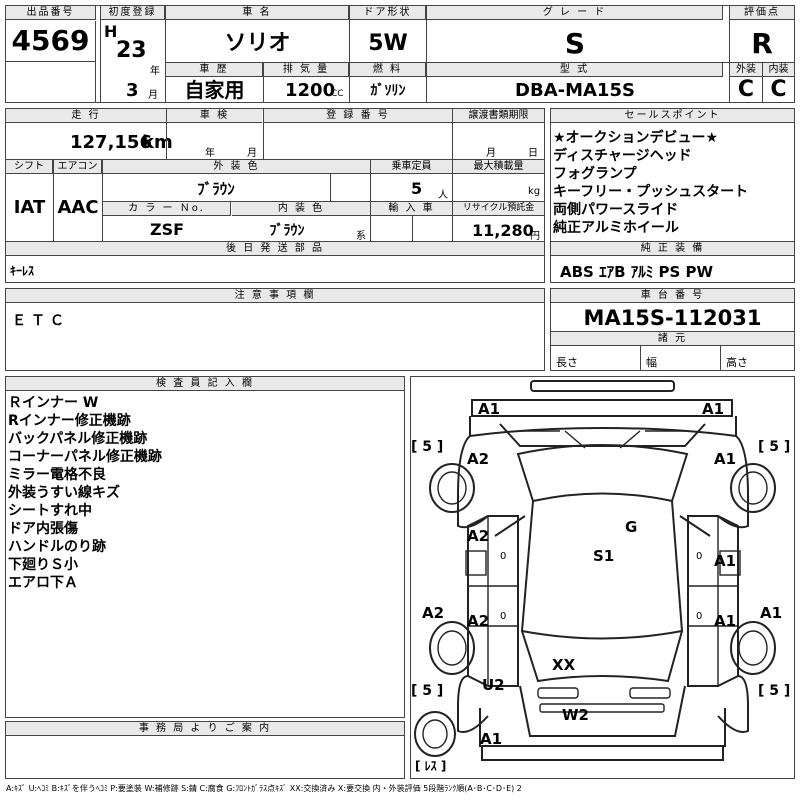 The height and width of the screenshot is (800, 800). Describe the element at coordinates (153, 95) in the screenshot. I see `month-unit: 月` at that location.